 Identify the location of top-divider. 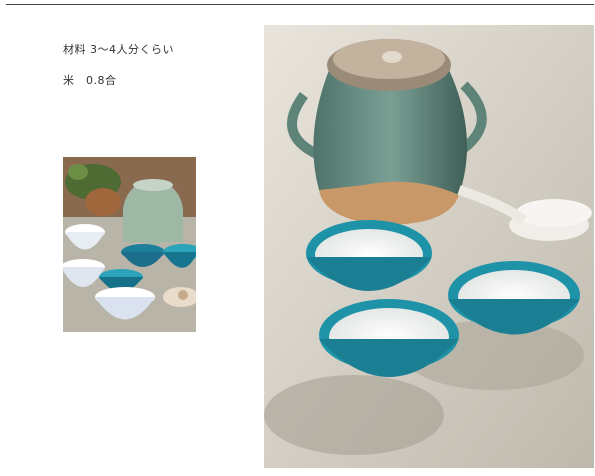
(300, 4).